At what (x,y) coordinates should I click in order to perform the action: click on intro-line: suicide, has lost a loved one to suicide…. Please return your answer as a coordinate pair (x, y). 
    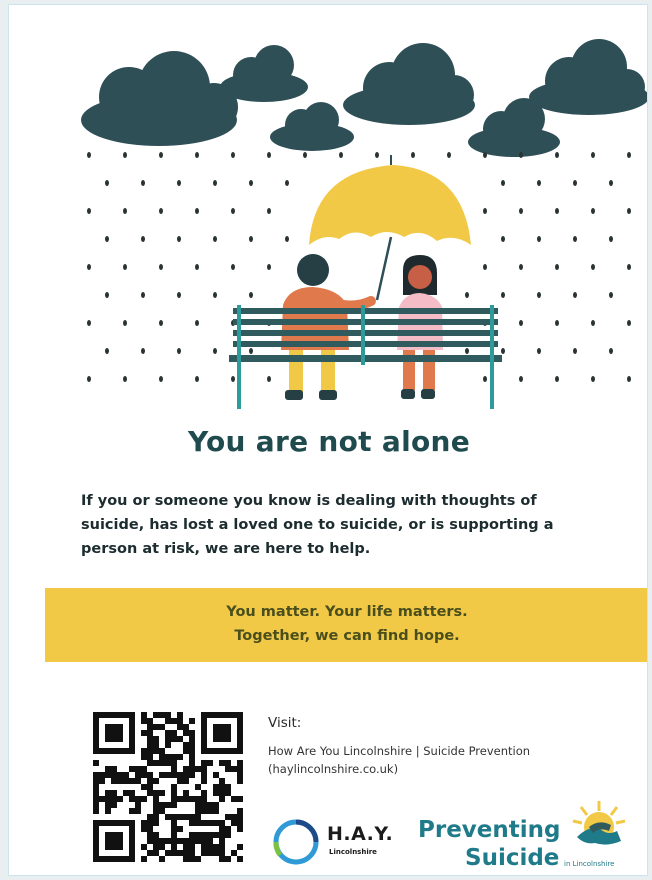
    Looking at the image, I should click on (317, 525).